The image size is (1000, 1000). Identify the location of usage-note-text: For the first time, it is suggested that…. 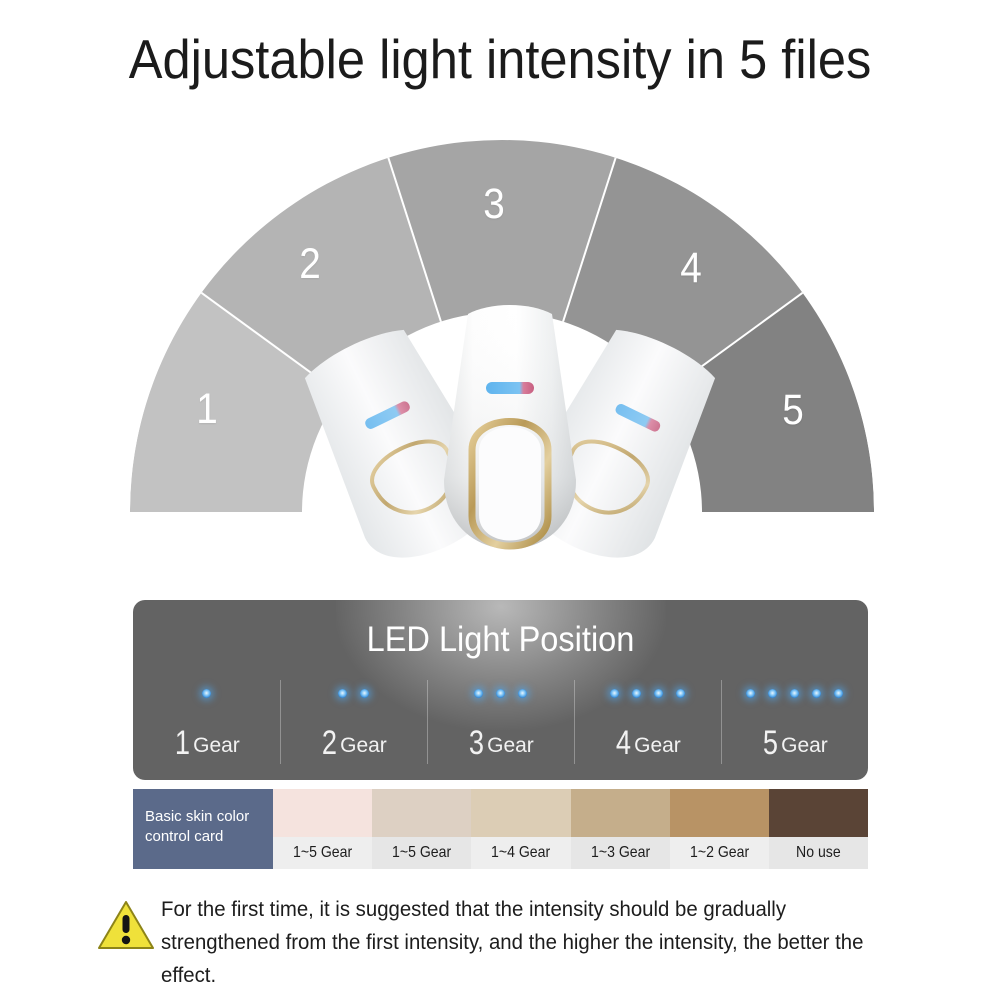
(512, 942).